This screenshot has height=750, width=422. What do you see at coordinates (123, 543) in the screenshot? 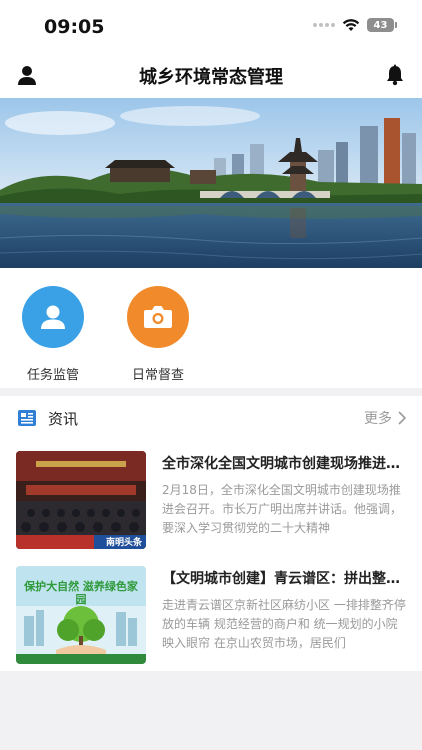
I see `thumbnail-caption: 南明头条` at bounding box center [123, 543].